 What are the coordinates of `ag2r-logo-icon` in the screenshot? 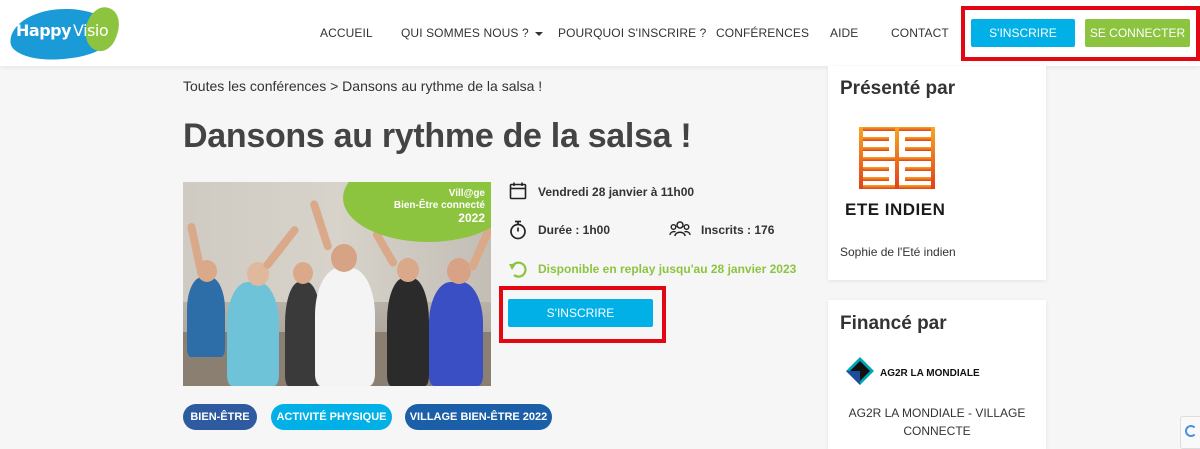 It's located at (860, 371).